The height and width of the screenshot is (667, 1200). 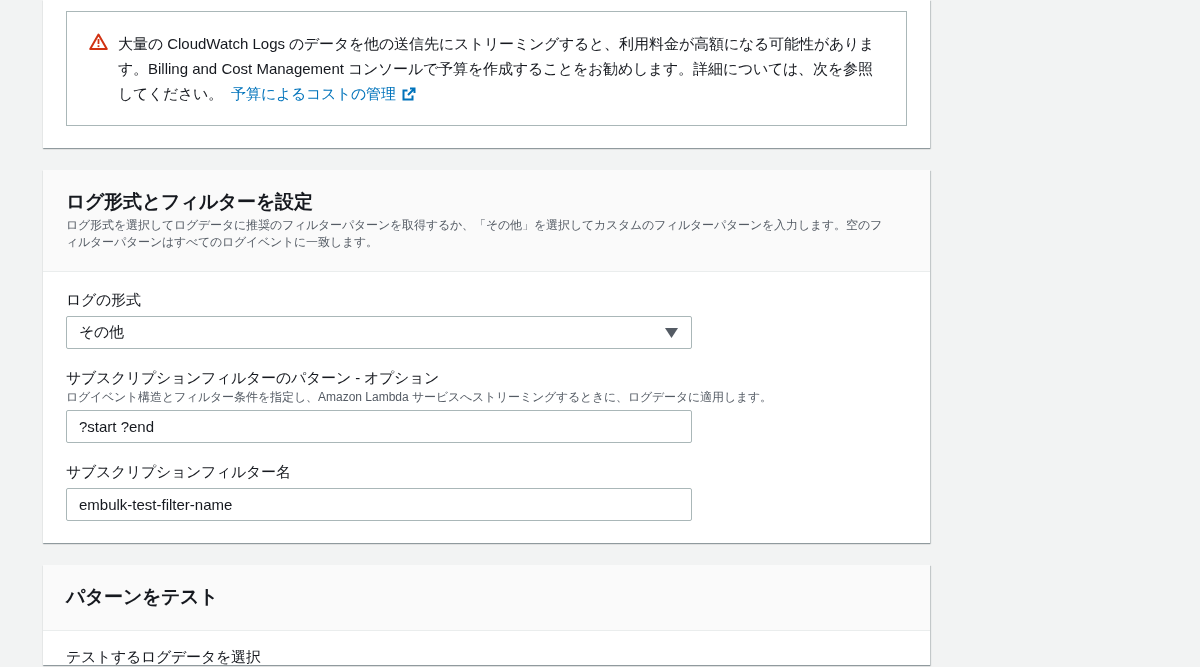 I want to click on field-label: ログの形式, so click(x=104, y=300).